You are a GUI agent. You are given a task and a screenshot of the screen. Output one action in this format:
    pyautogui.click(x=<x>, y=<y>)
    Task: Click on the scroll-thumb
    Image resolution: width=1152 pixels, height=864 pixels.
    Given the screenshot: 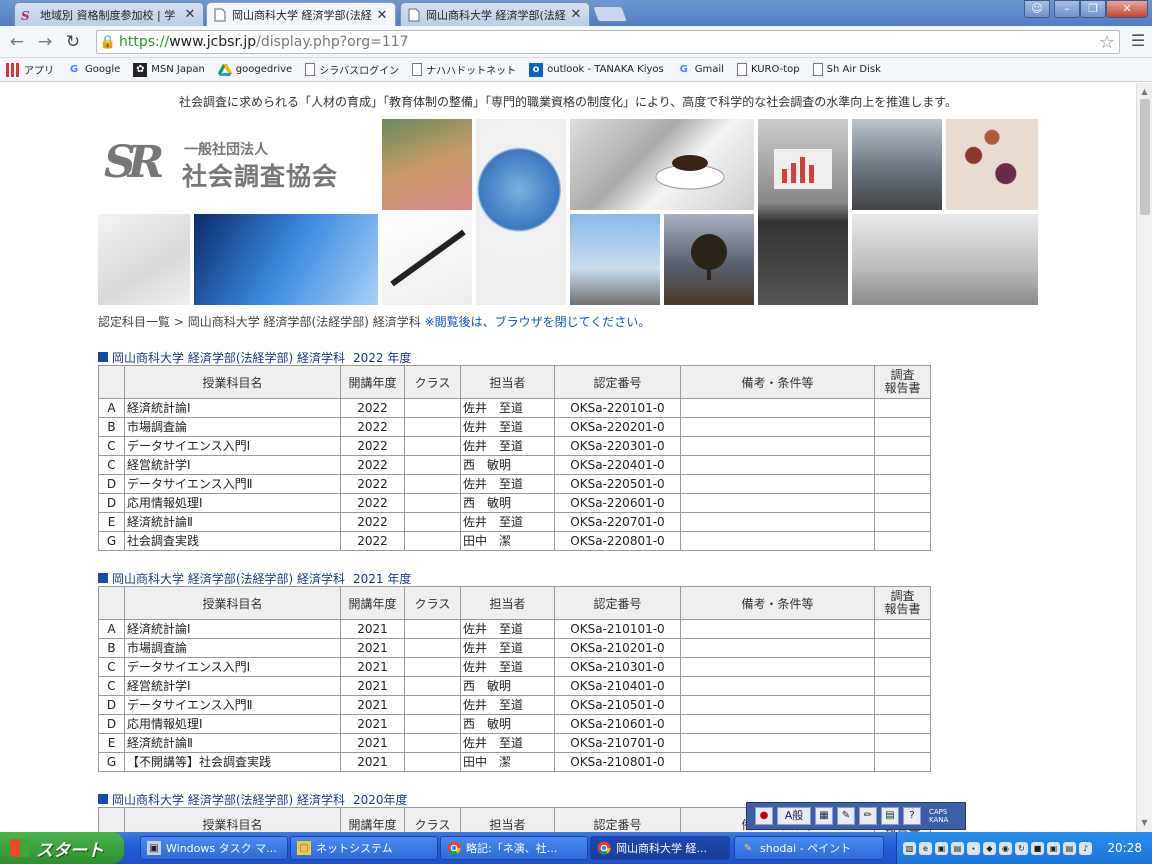 What is the action you would take?
    pyautogui.click(x=1145, y=157)
    